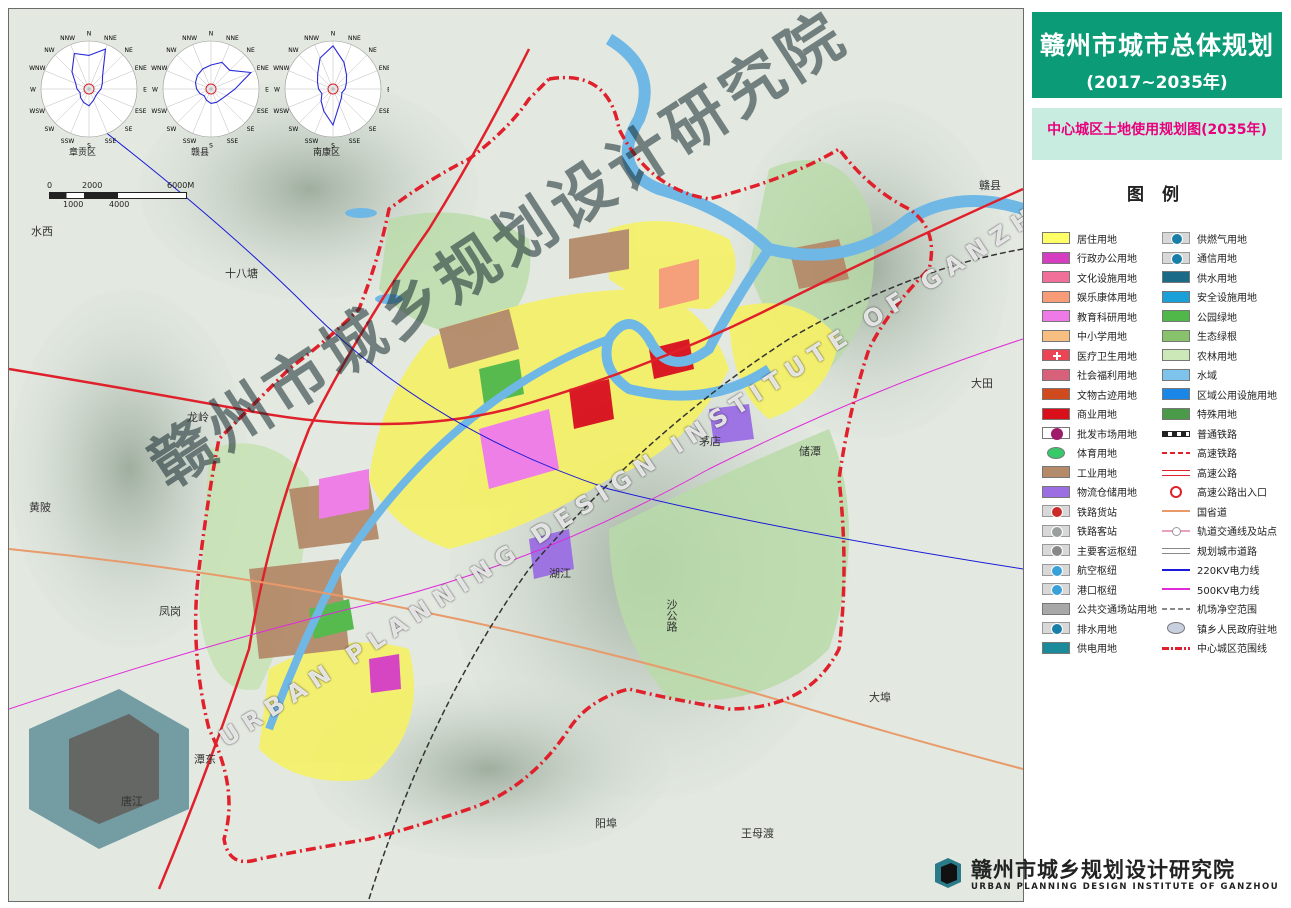 Image resolution: width=1291 pixels, height=908 pixels. Describe the element at coordinates (1079, 238) in the screenshot. I see `legend-item: 居住用地` at that location.